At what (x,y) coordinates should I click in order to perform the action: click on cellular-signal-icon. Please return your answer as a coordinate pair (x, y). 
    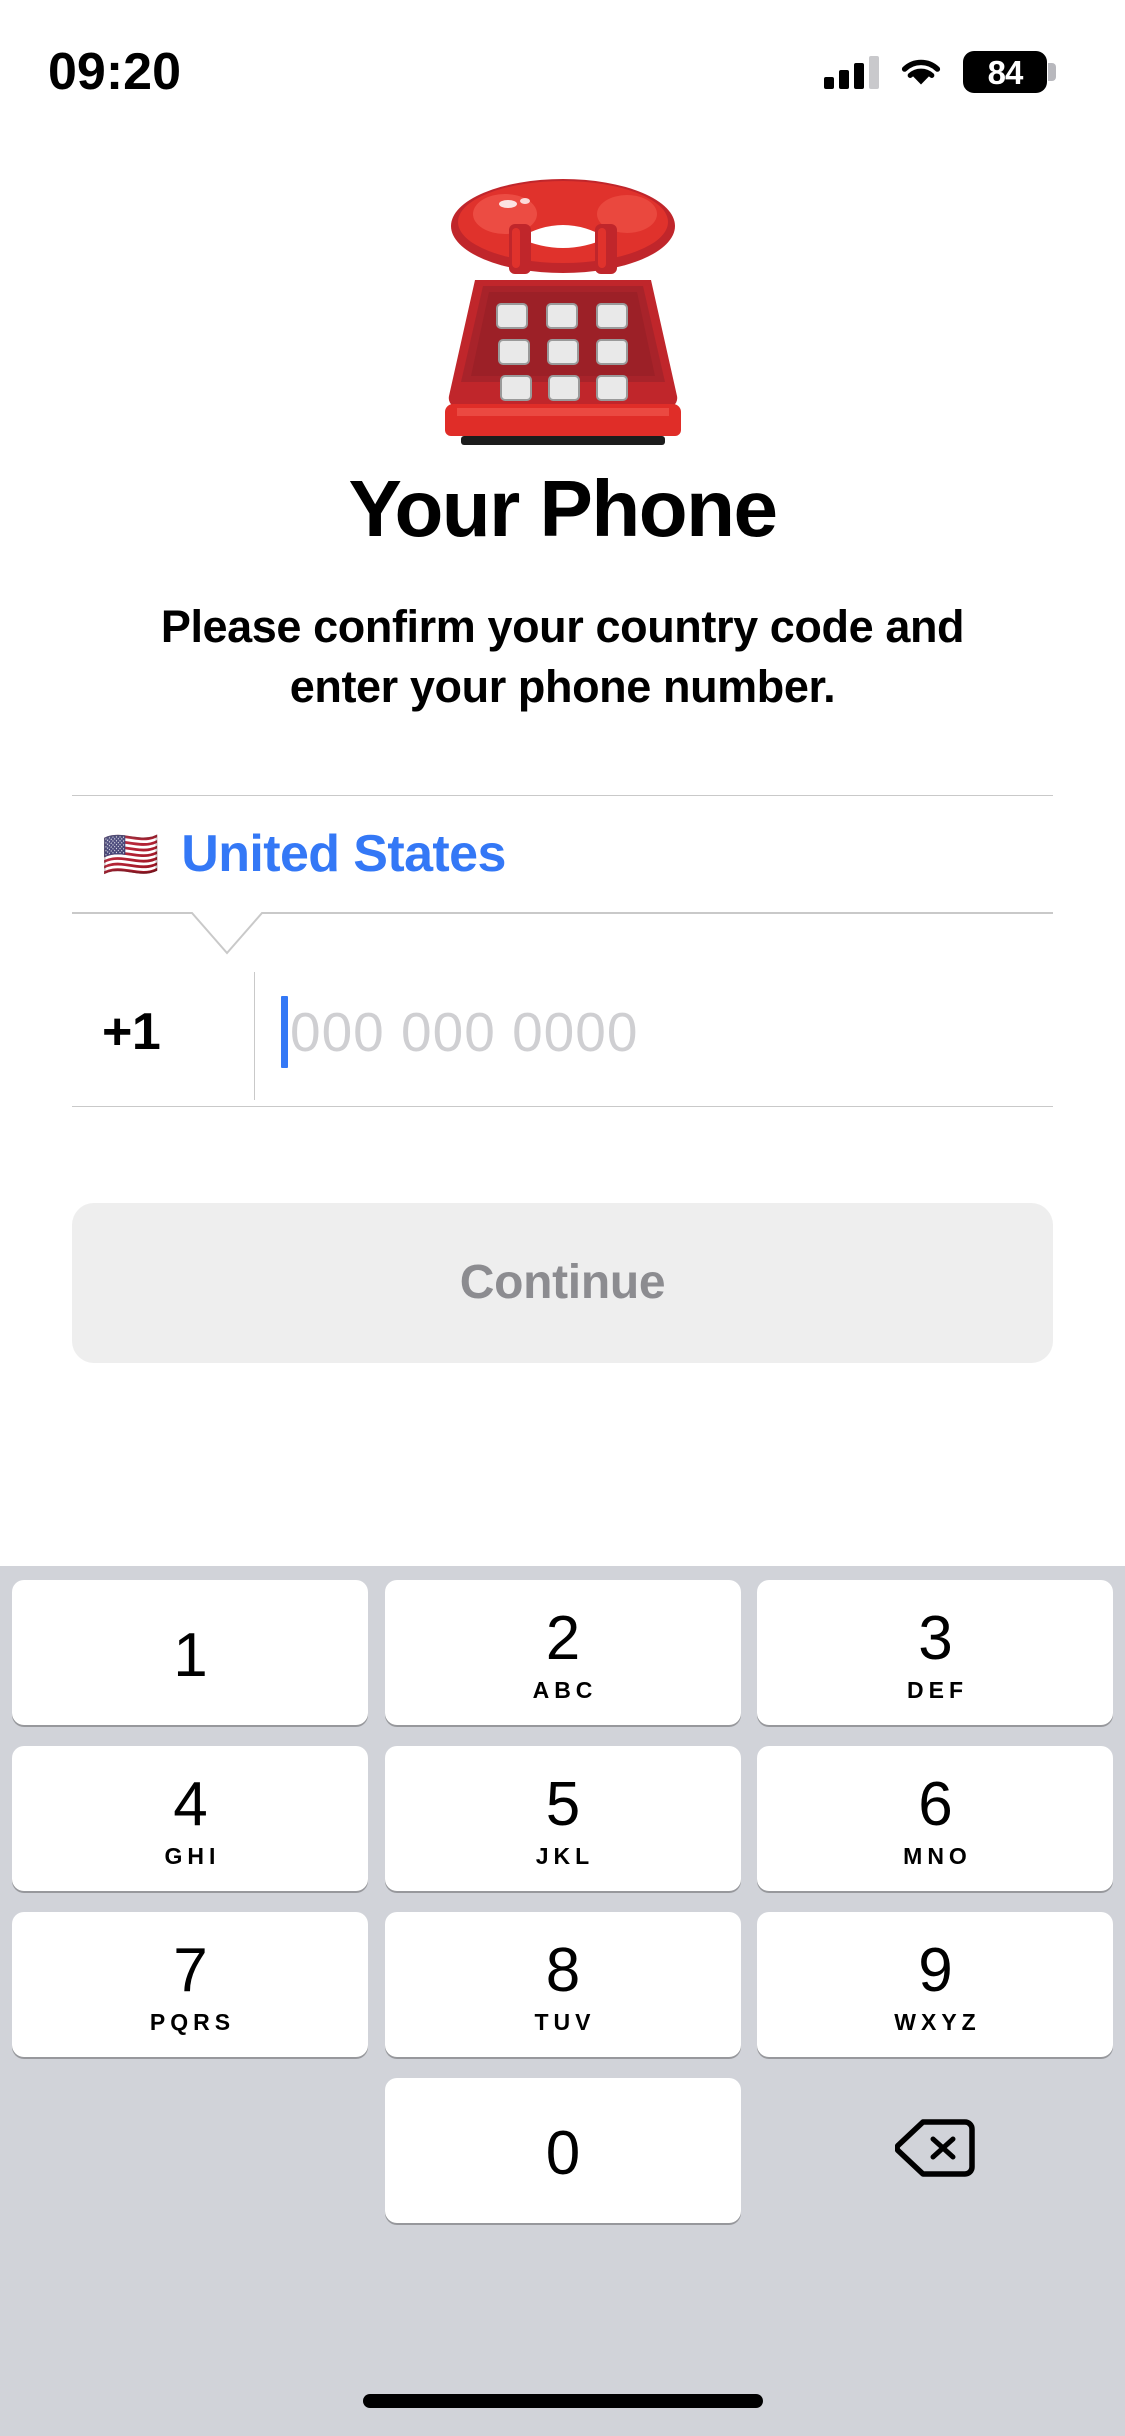
    Looking at the image, I should click on (851, 72).